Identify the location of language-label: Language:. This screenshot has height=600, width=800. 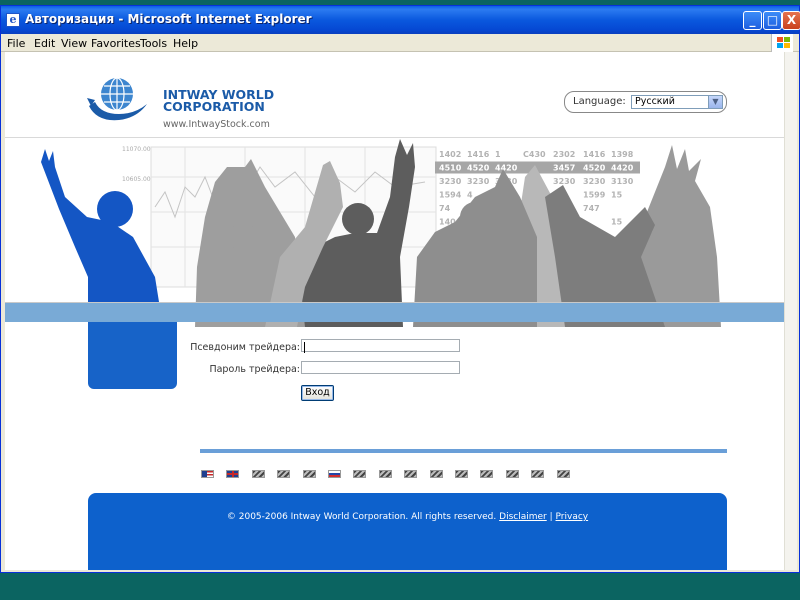
(599, 101).